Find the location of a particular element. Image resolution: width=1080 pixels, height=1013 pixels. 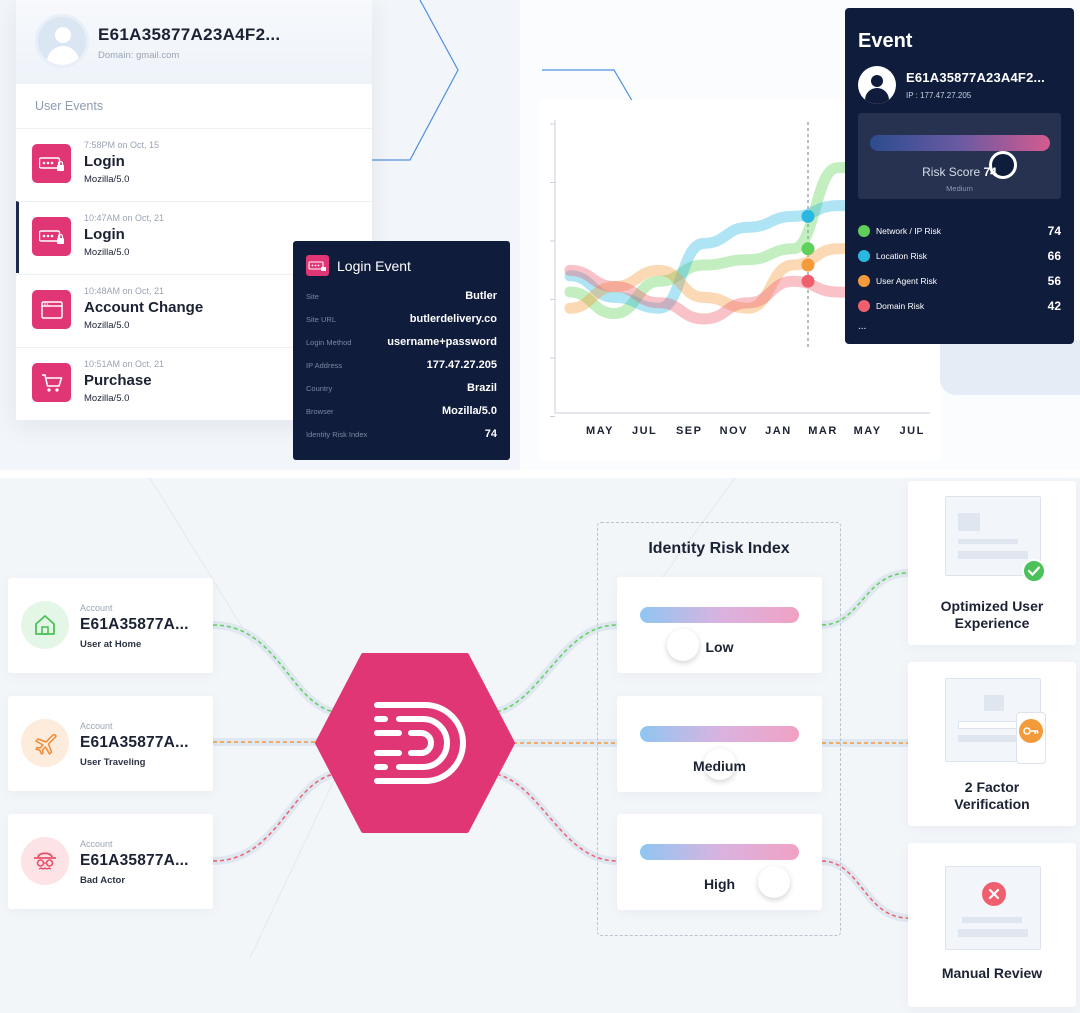

browser-window-icon is located at coordinates (51, 309).